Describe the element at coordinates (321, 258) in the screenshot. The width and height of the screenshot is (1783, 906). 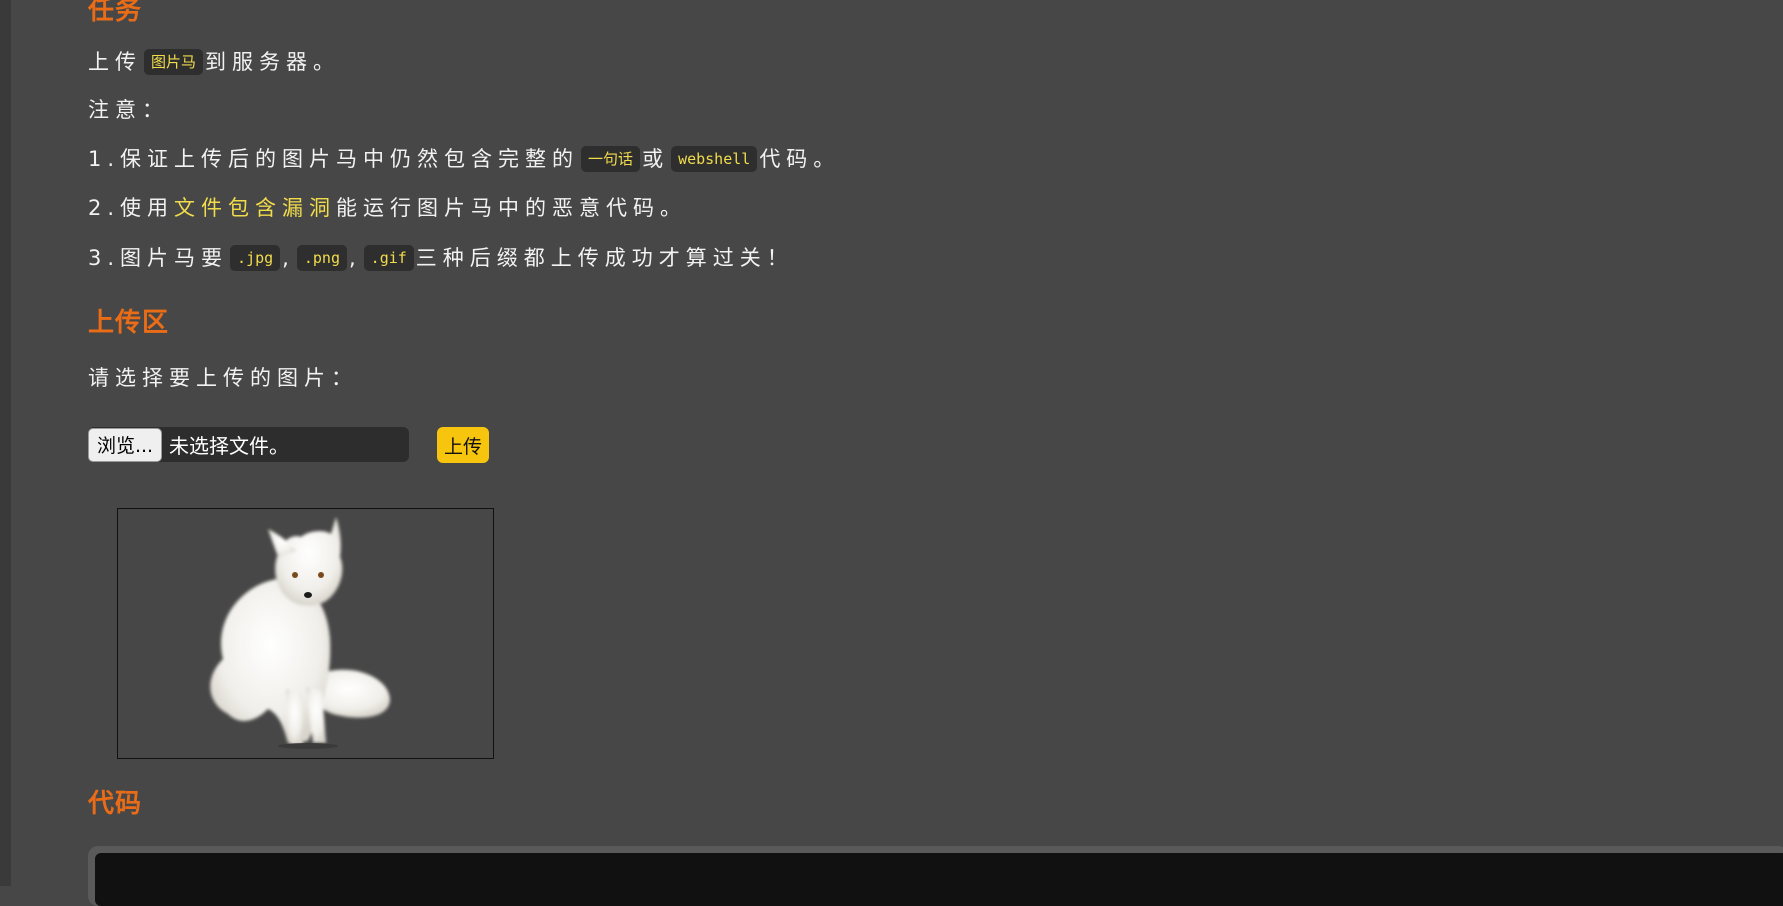
I see `code-png: .png` at that location.